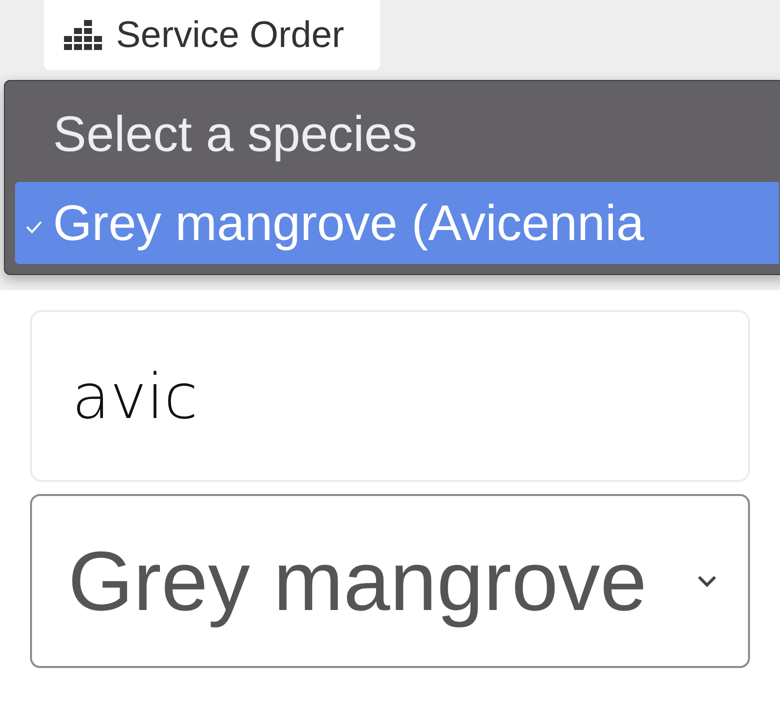 The height and width of the screenshot is (704, 780). I want to click on menu-option: Select a species, so click(397, 134).